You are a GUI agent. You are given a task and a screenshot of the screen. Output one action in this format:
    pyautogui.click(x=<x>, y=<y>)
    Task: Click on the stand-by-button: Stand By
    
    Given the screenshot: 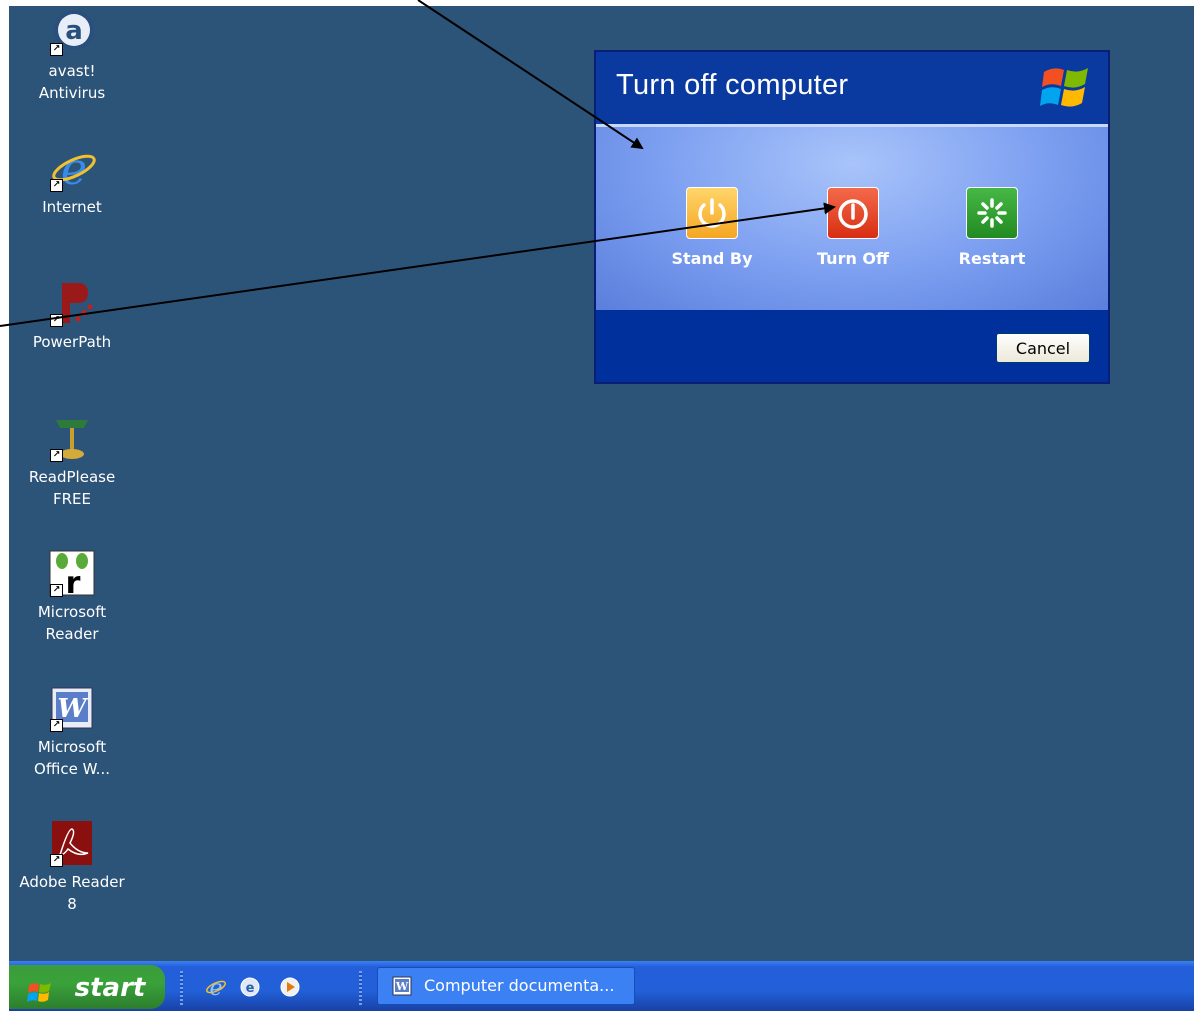 What is the action you would take?
    pyautogui.click(x=712, y=227)
    